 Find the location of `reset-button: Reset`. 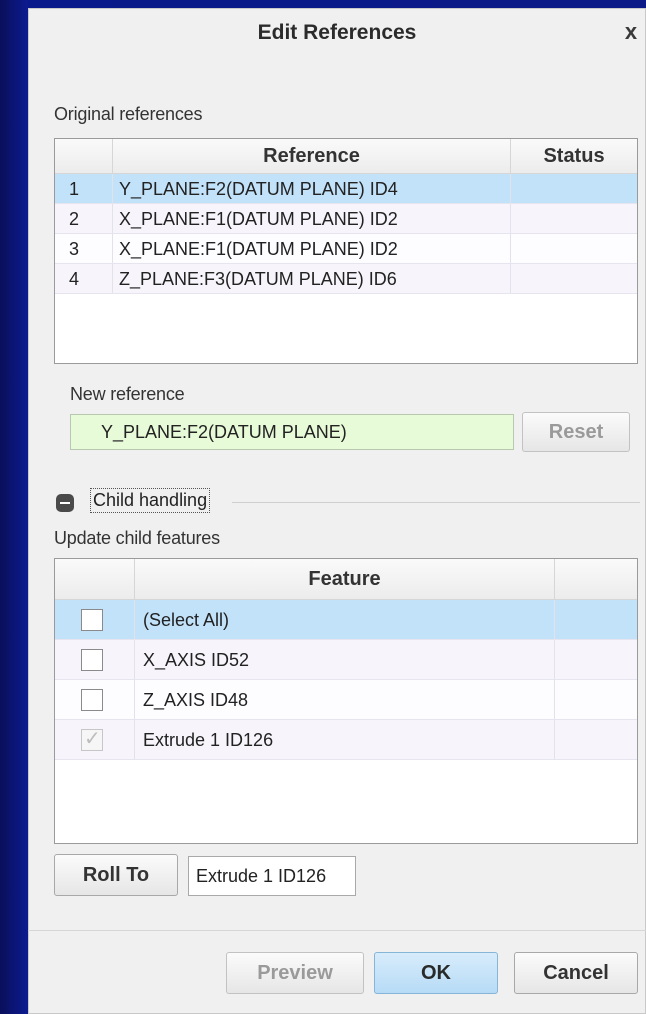

reset-button: Reset is located at coordinates (576, 432).